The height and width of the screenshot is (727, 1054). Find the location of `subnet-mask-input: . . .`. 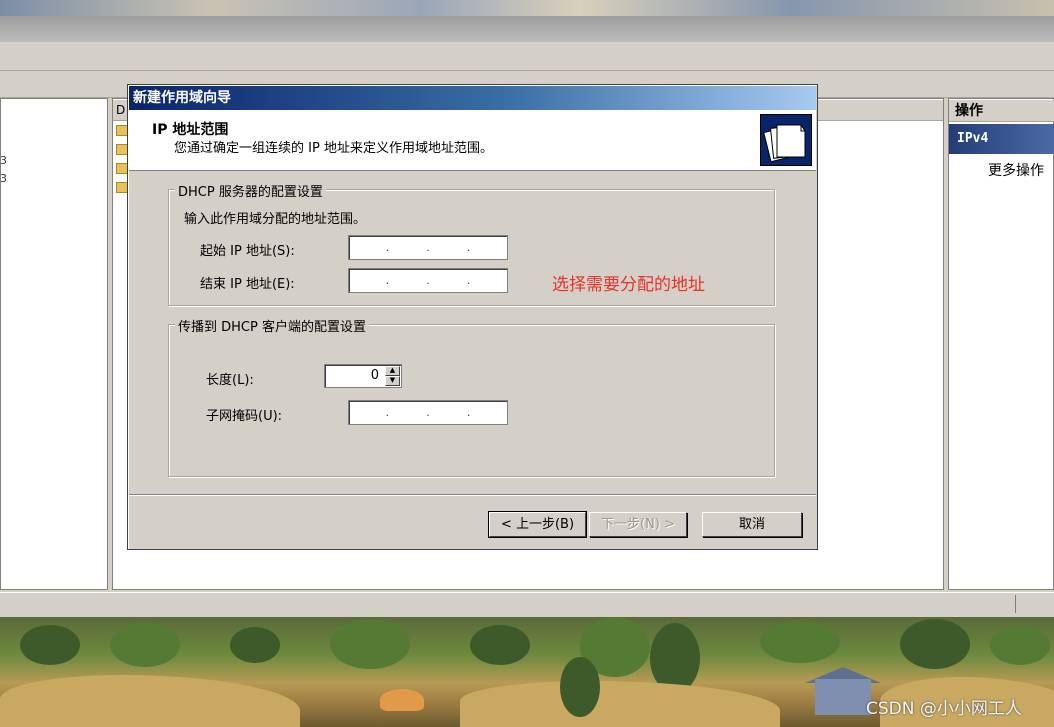

subnet-mask-input: . . . is located at coordinates (428, 412).